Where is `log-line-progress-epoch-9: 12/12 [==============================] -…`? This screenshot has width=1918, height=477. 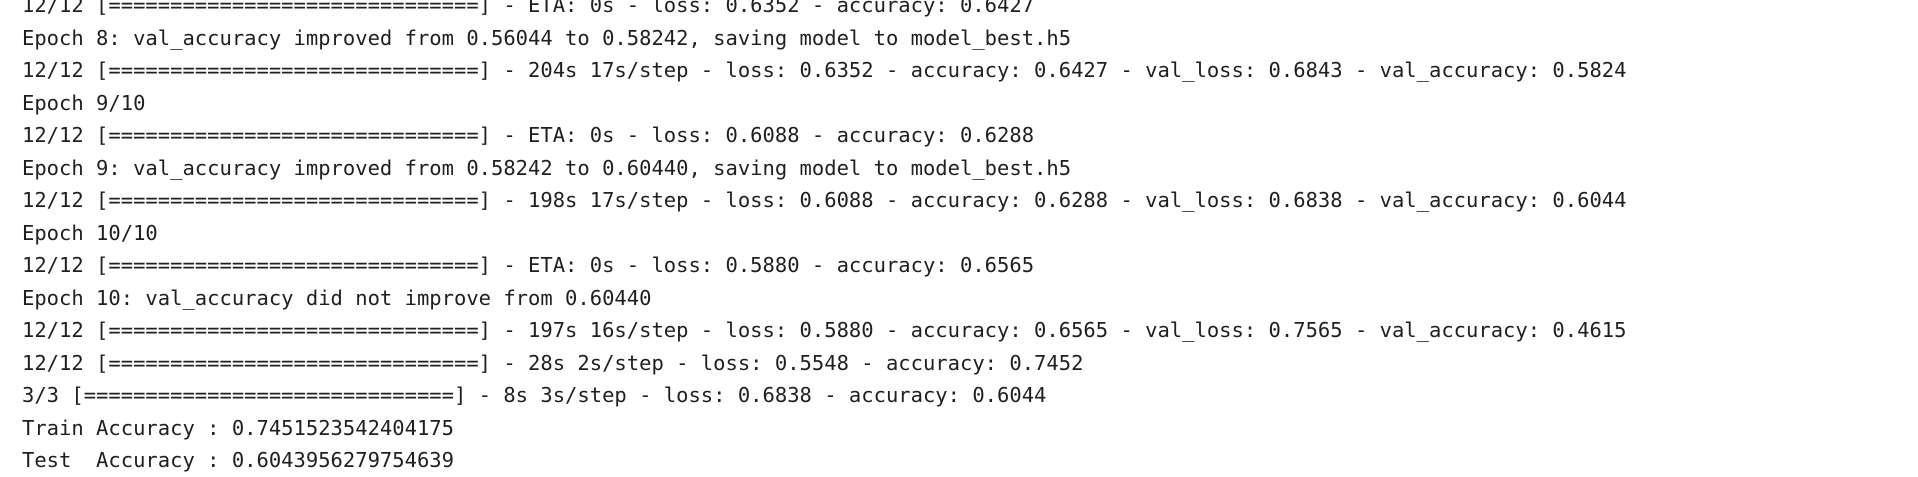
log-line-progress-epoch-9: 12/12 [==============================] -… is located at coordinates (528, 135).